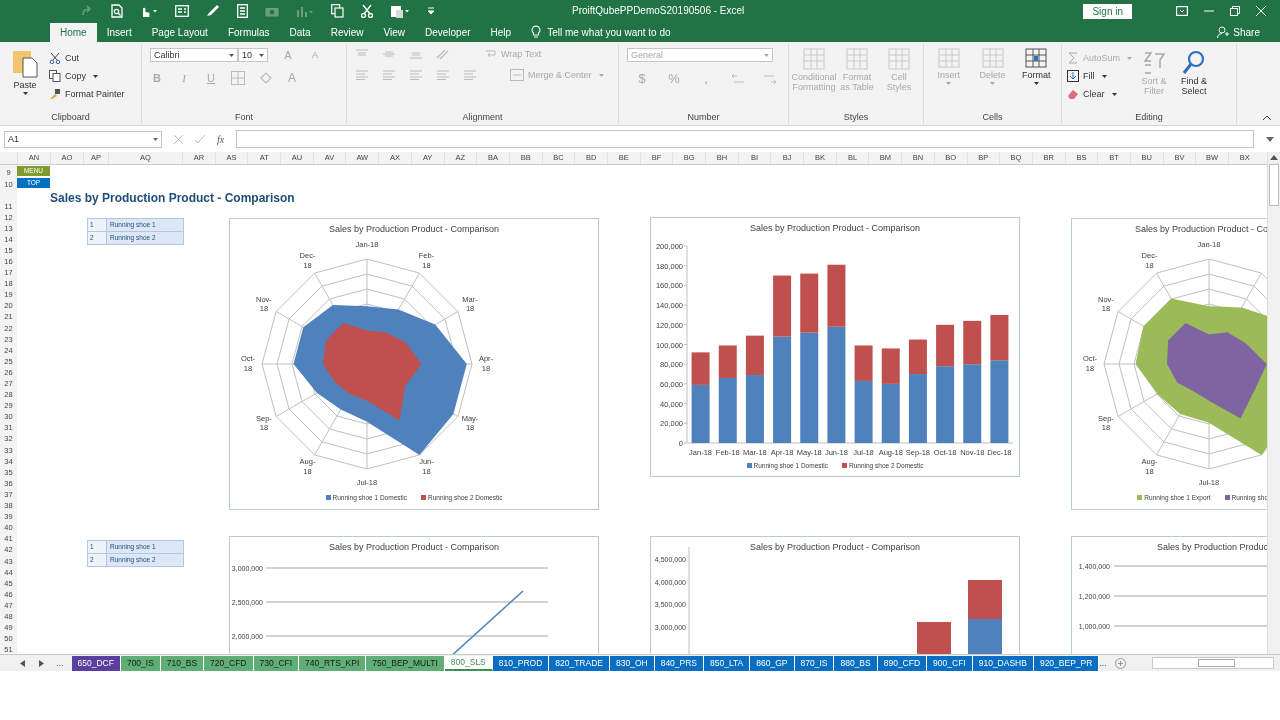  Describe the element at coordinates (213, 11) in the screenshot. I see `brush-icon` at that location.